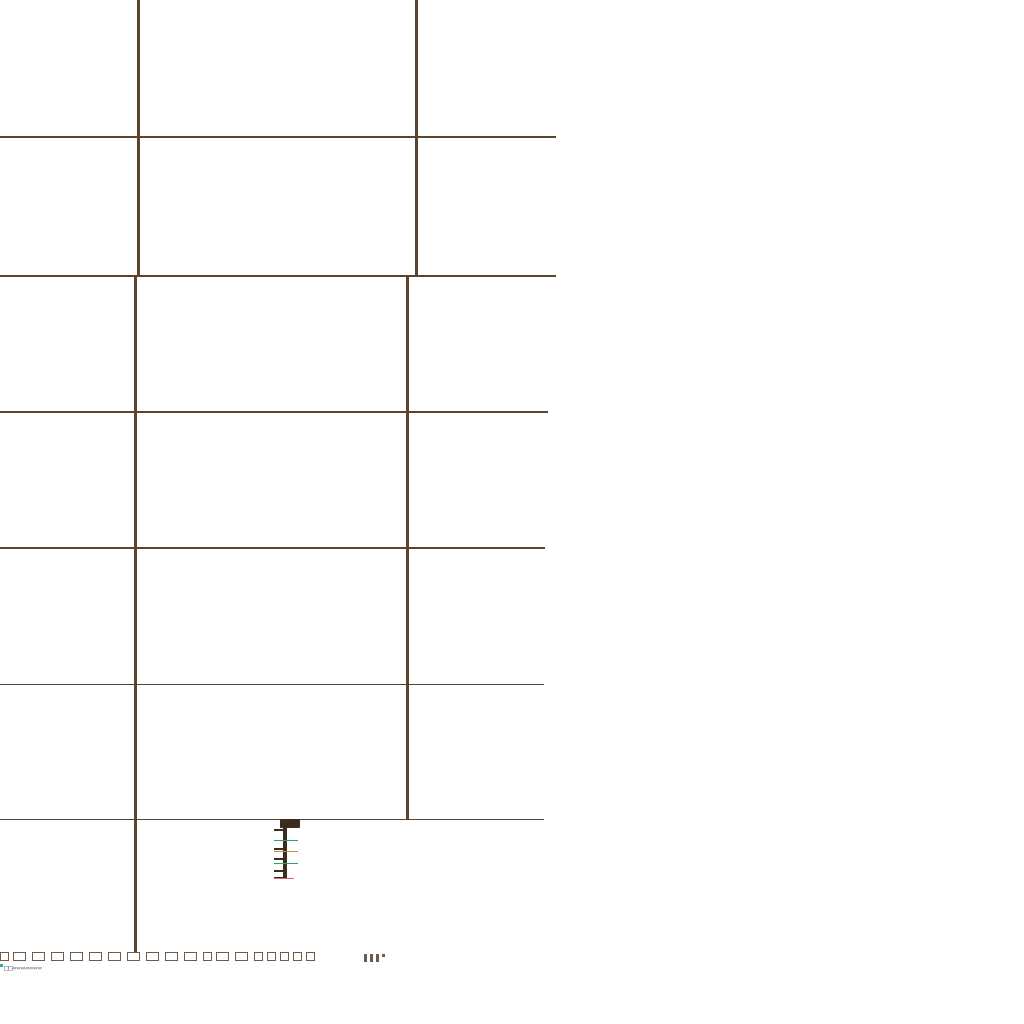 This screenshot has height=1024, width=1024. Describe the element at coordinates (416, 138) in the screenshot. I see `grid-vline-top-right` at that location.